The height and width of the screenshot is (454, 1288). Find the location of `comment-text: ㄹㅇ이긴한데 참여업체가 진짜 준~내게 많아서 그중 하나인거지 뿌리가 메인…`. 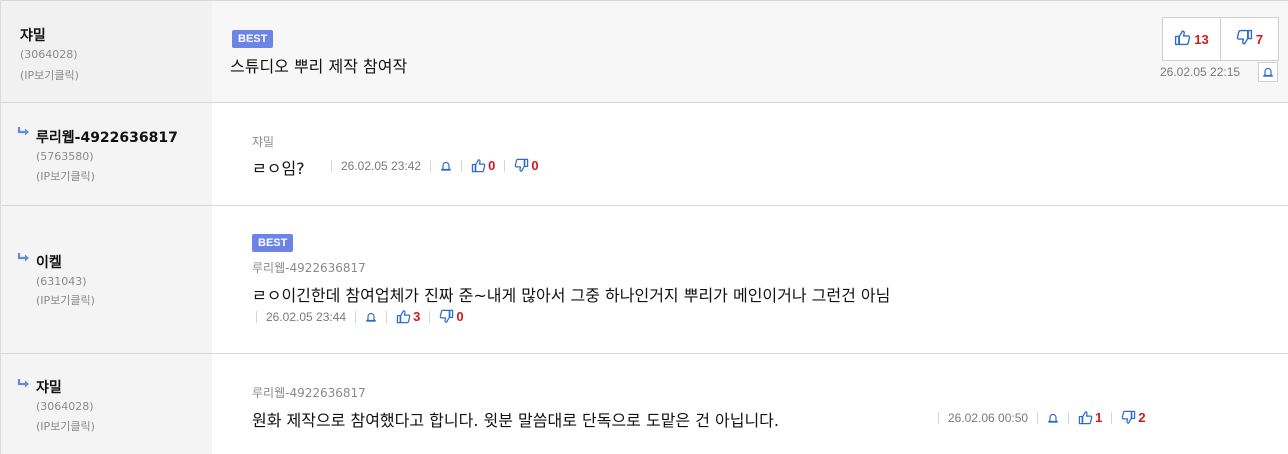

comment-text: ㄹㅇ이긴한데 참여업체가 진짜 준~내게 많아서 그중 하나인거지 뿌리가 메인… is located at coordinates (571, 295).